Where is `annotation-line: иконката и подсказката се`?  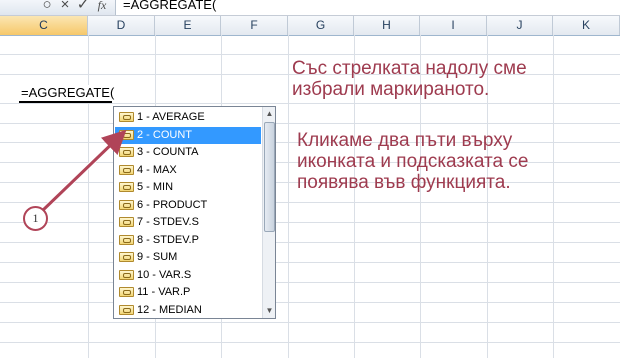
annotation-line: иконката и подсказката се is located at coordinates (413, 161).